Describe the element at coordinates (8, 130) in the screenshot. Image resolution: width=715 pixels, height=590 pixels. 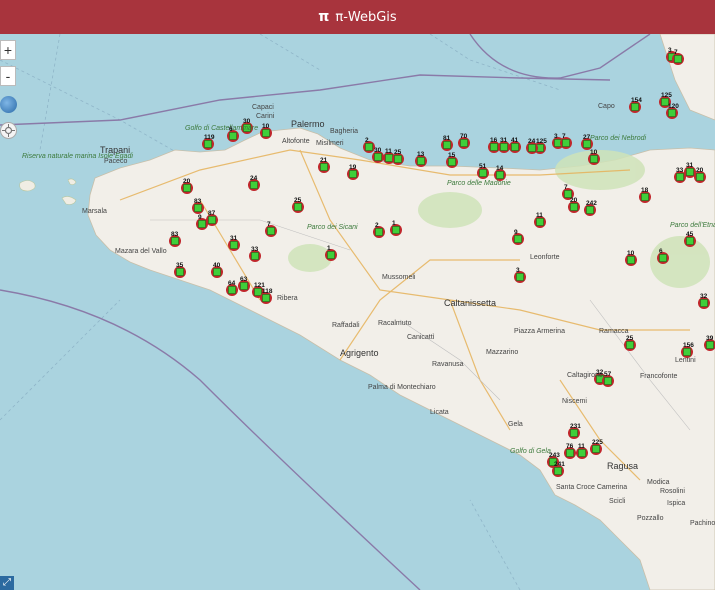
I see `locate-icon` at that location.